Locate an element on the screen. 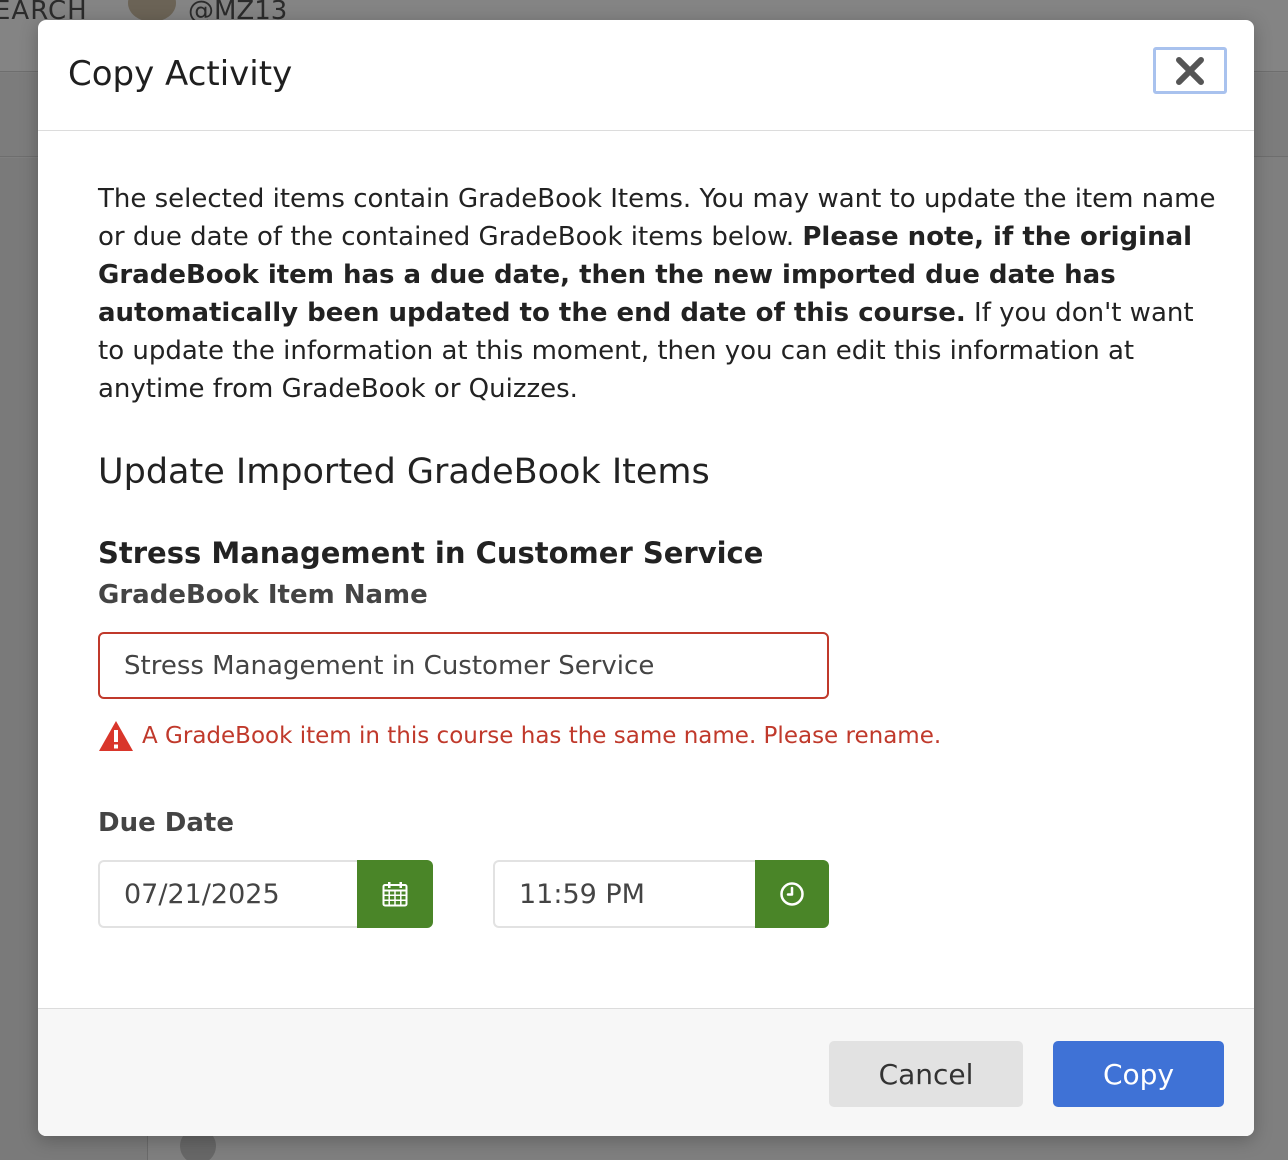 Image resolution: width=1288 pixels, height=1160 pixels. calendar-button is located at coordinates (395, 894).